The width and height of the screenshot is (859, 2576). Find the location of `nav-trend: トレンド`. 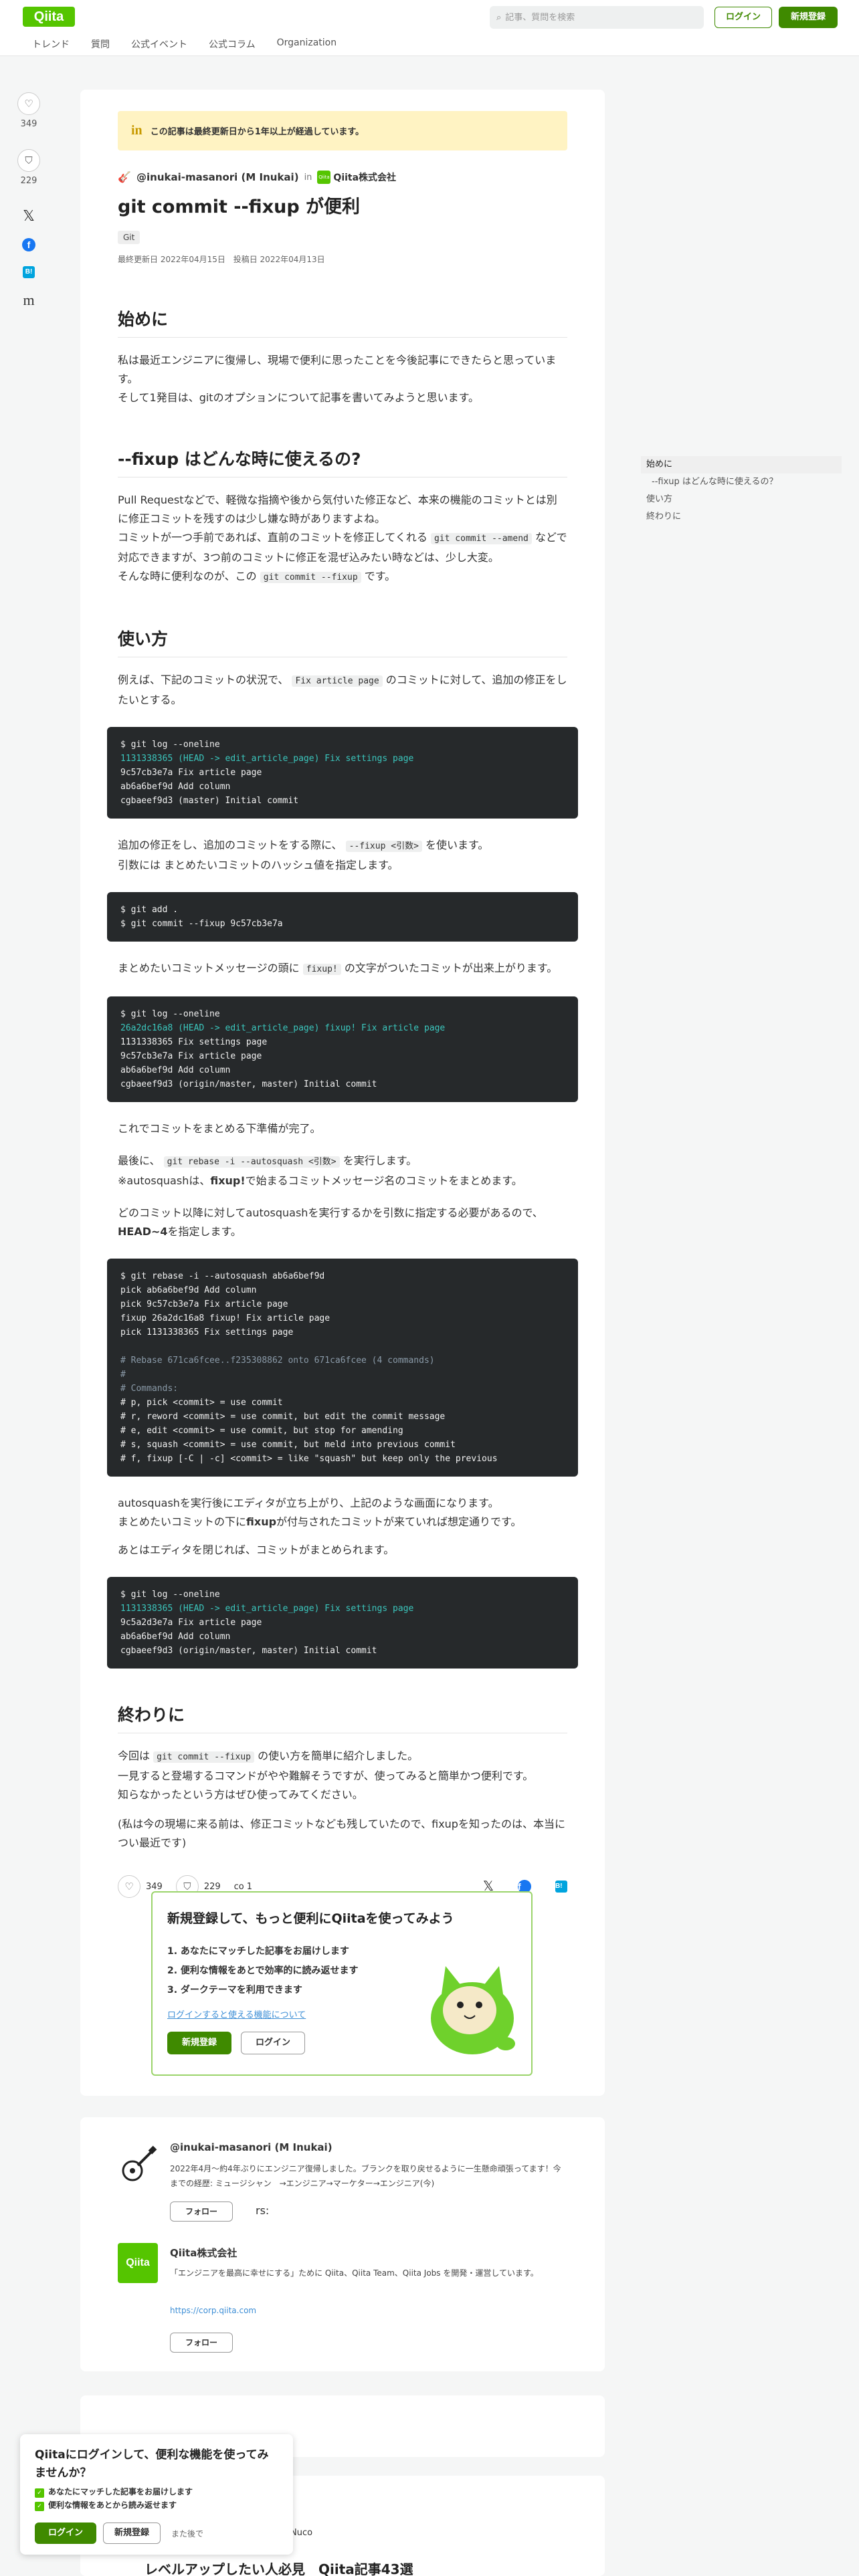

nav-trend: トレンド is located at coordinates (51, 44).